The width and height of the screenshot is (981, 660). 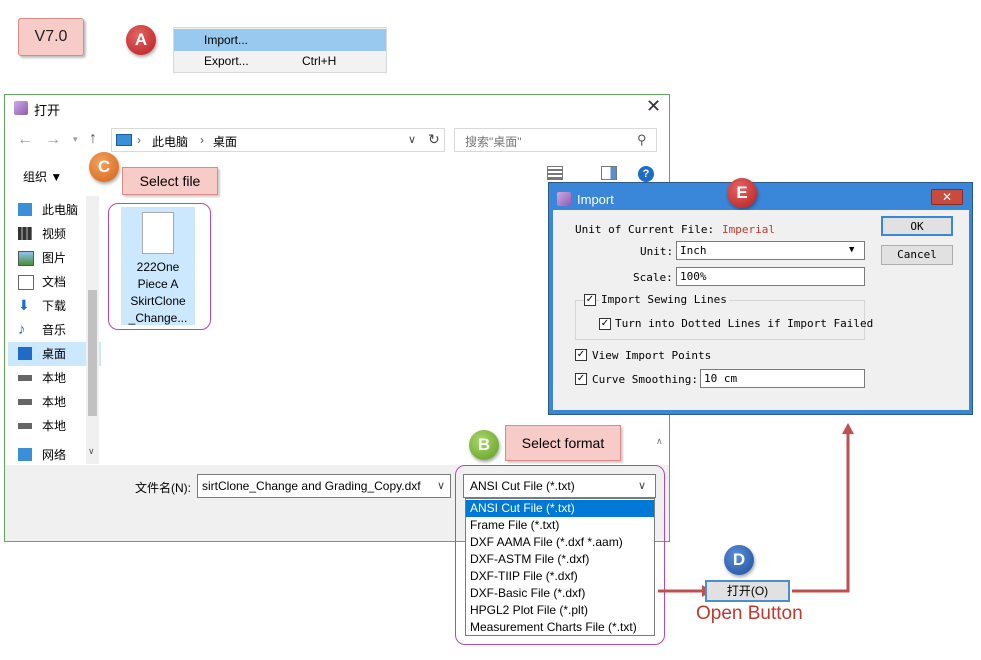 What do you see at coordinates (917, 255) in the screenshot?
I see `cancel-button: Cancel` at bounding box center [917, 255].